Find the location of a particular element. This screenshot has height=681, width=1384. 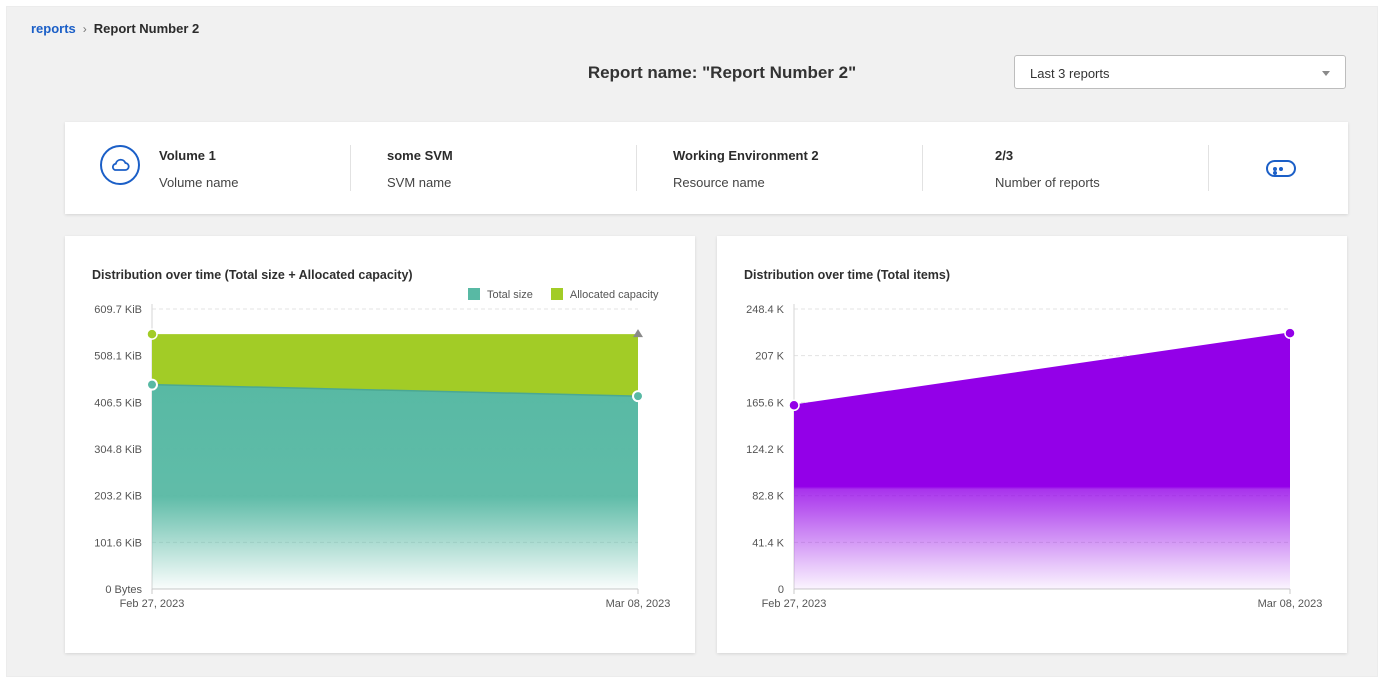

volume-name-label: Volume name is located at coordinates (199, 182).